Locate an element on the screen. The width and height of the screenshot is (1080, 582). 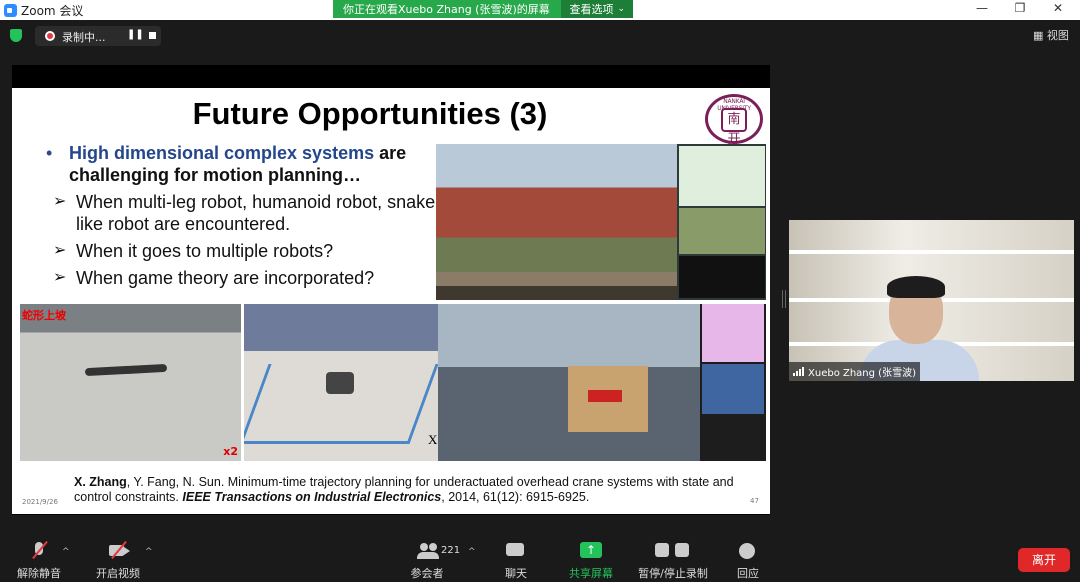
leave-button: 离开 is located at coordinates (1044, 560).